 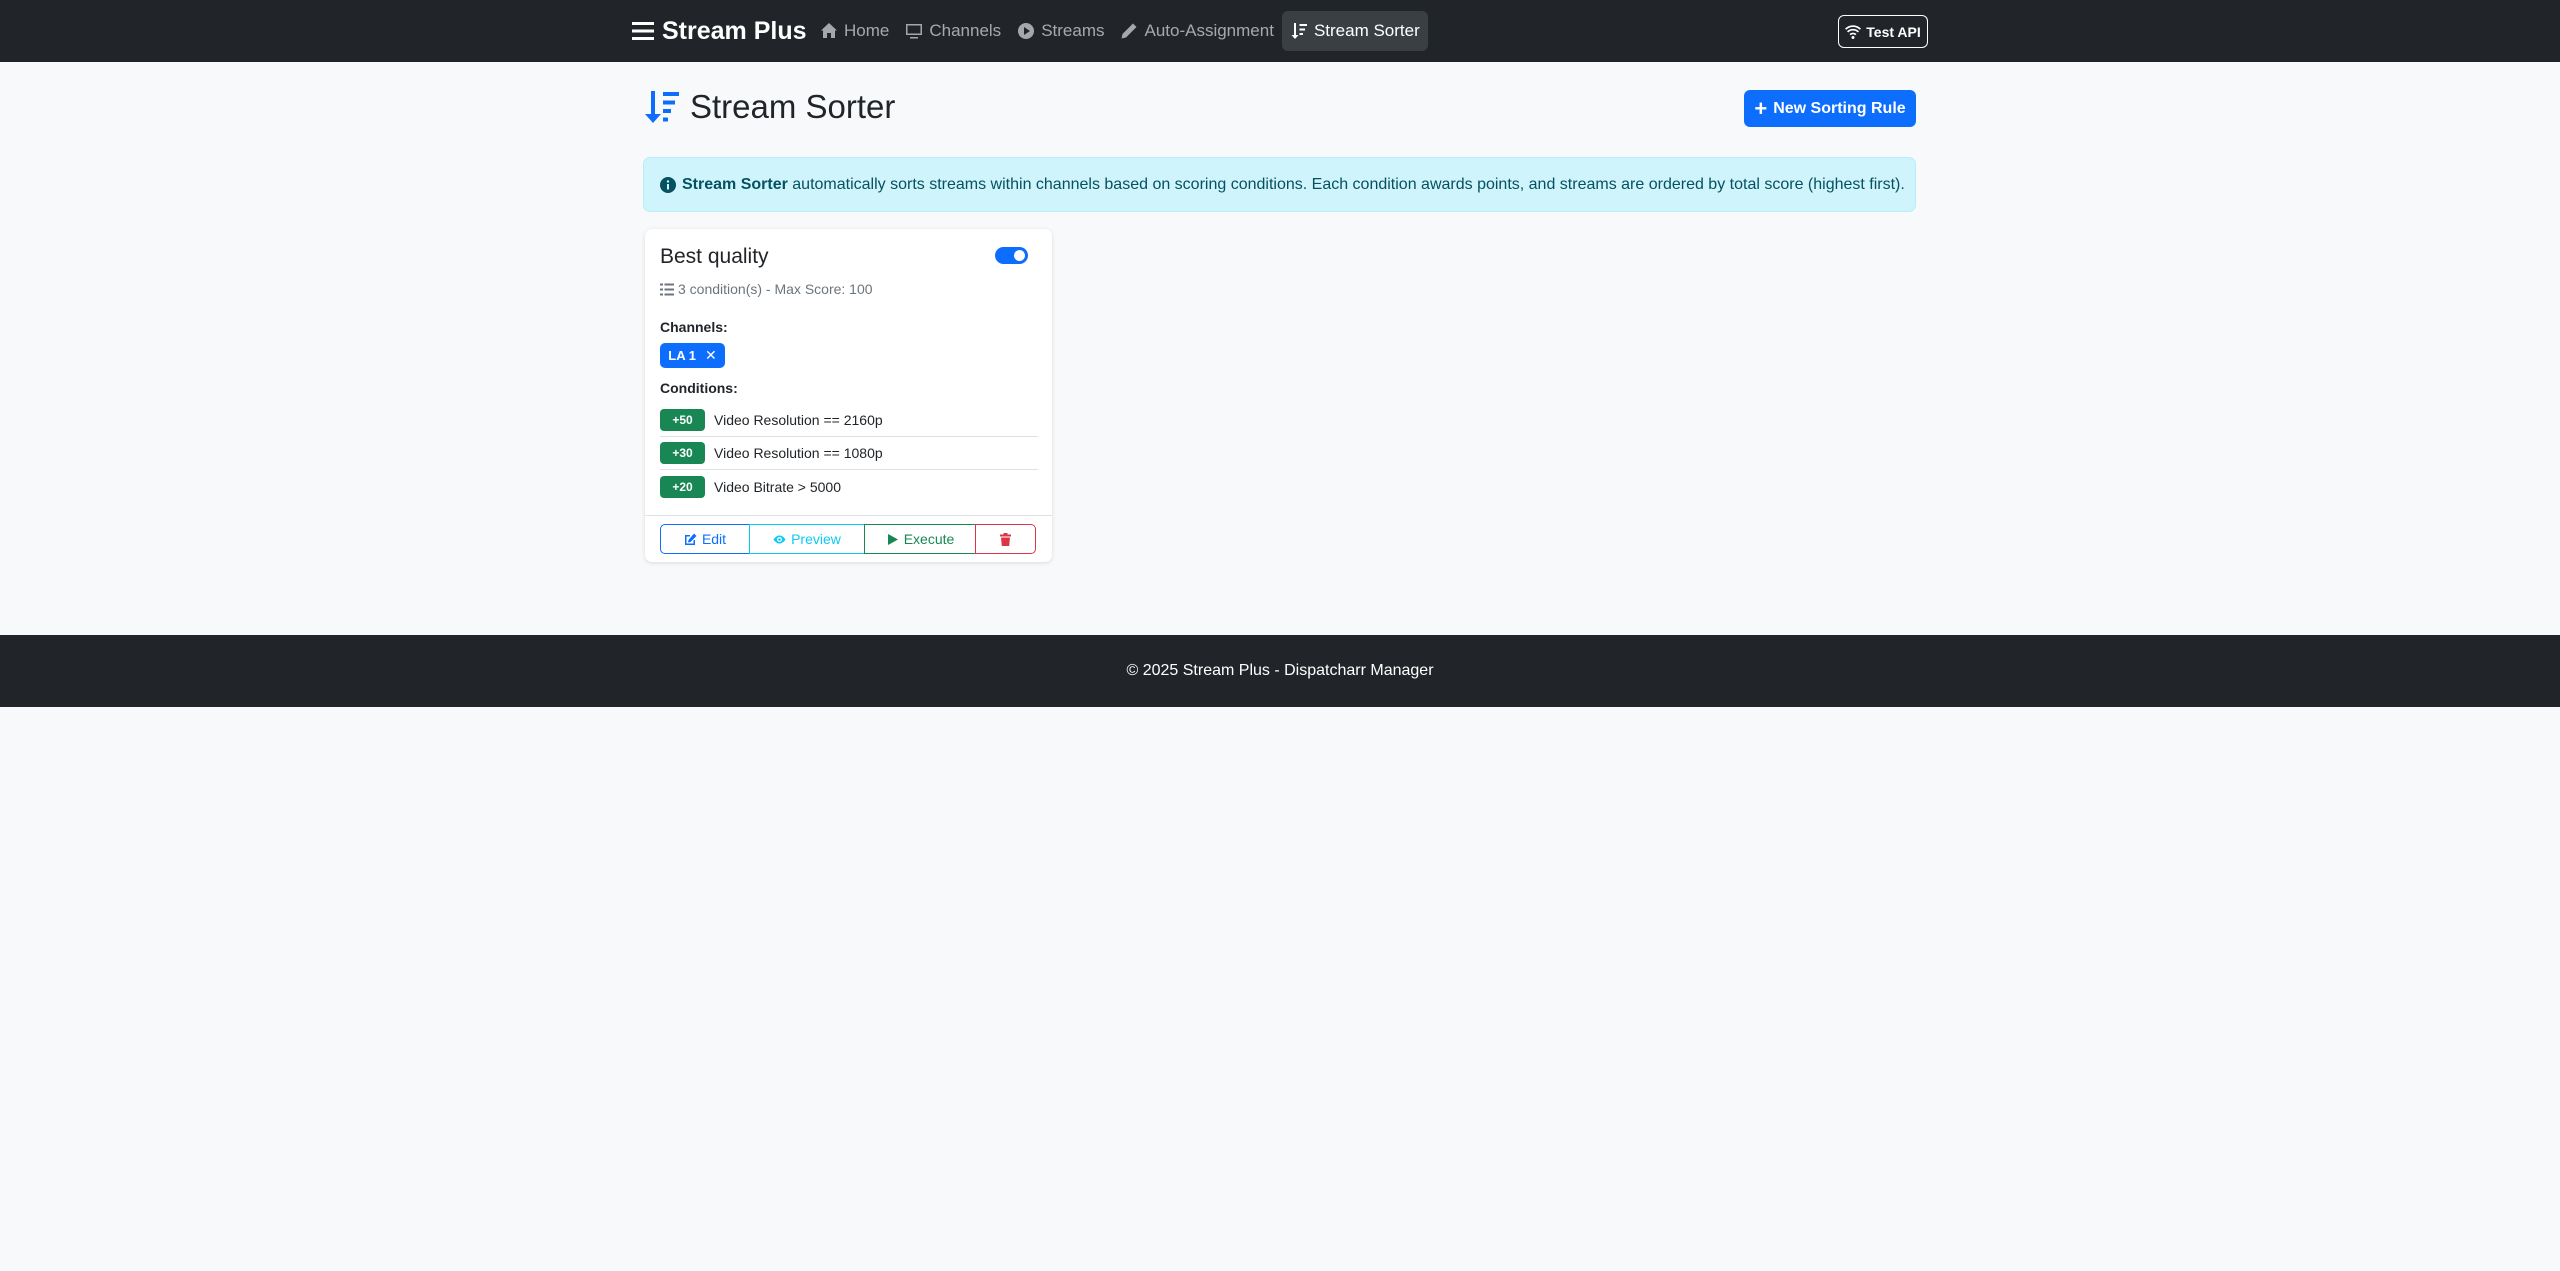 I want to click on score-badge: +50, so click(x=682, y=420).